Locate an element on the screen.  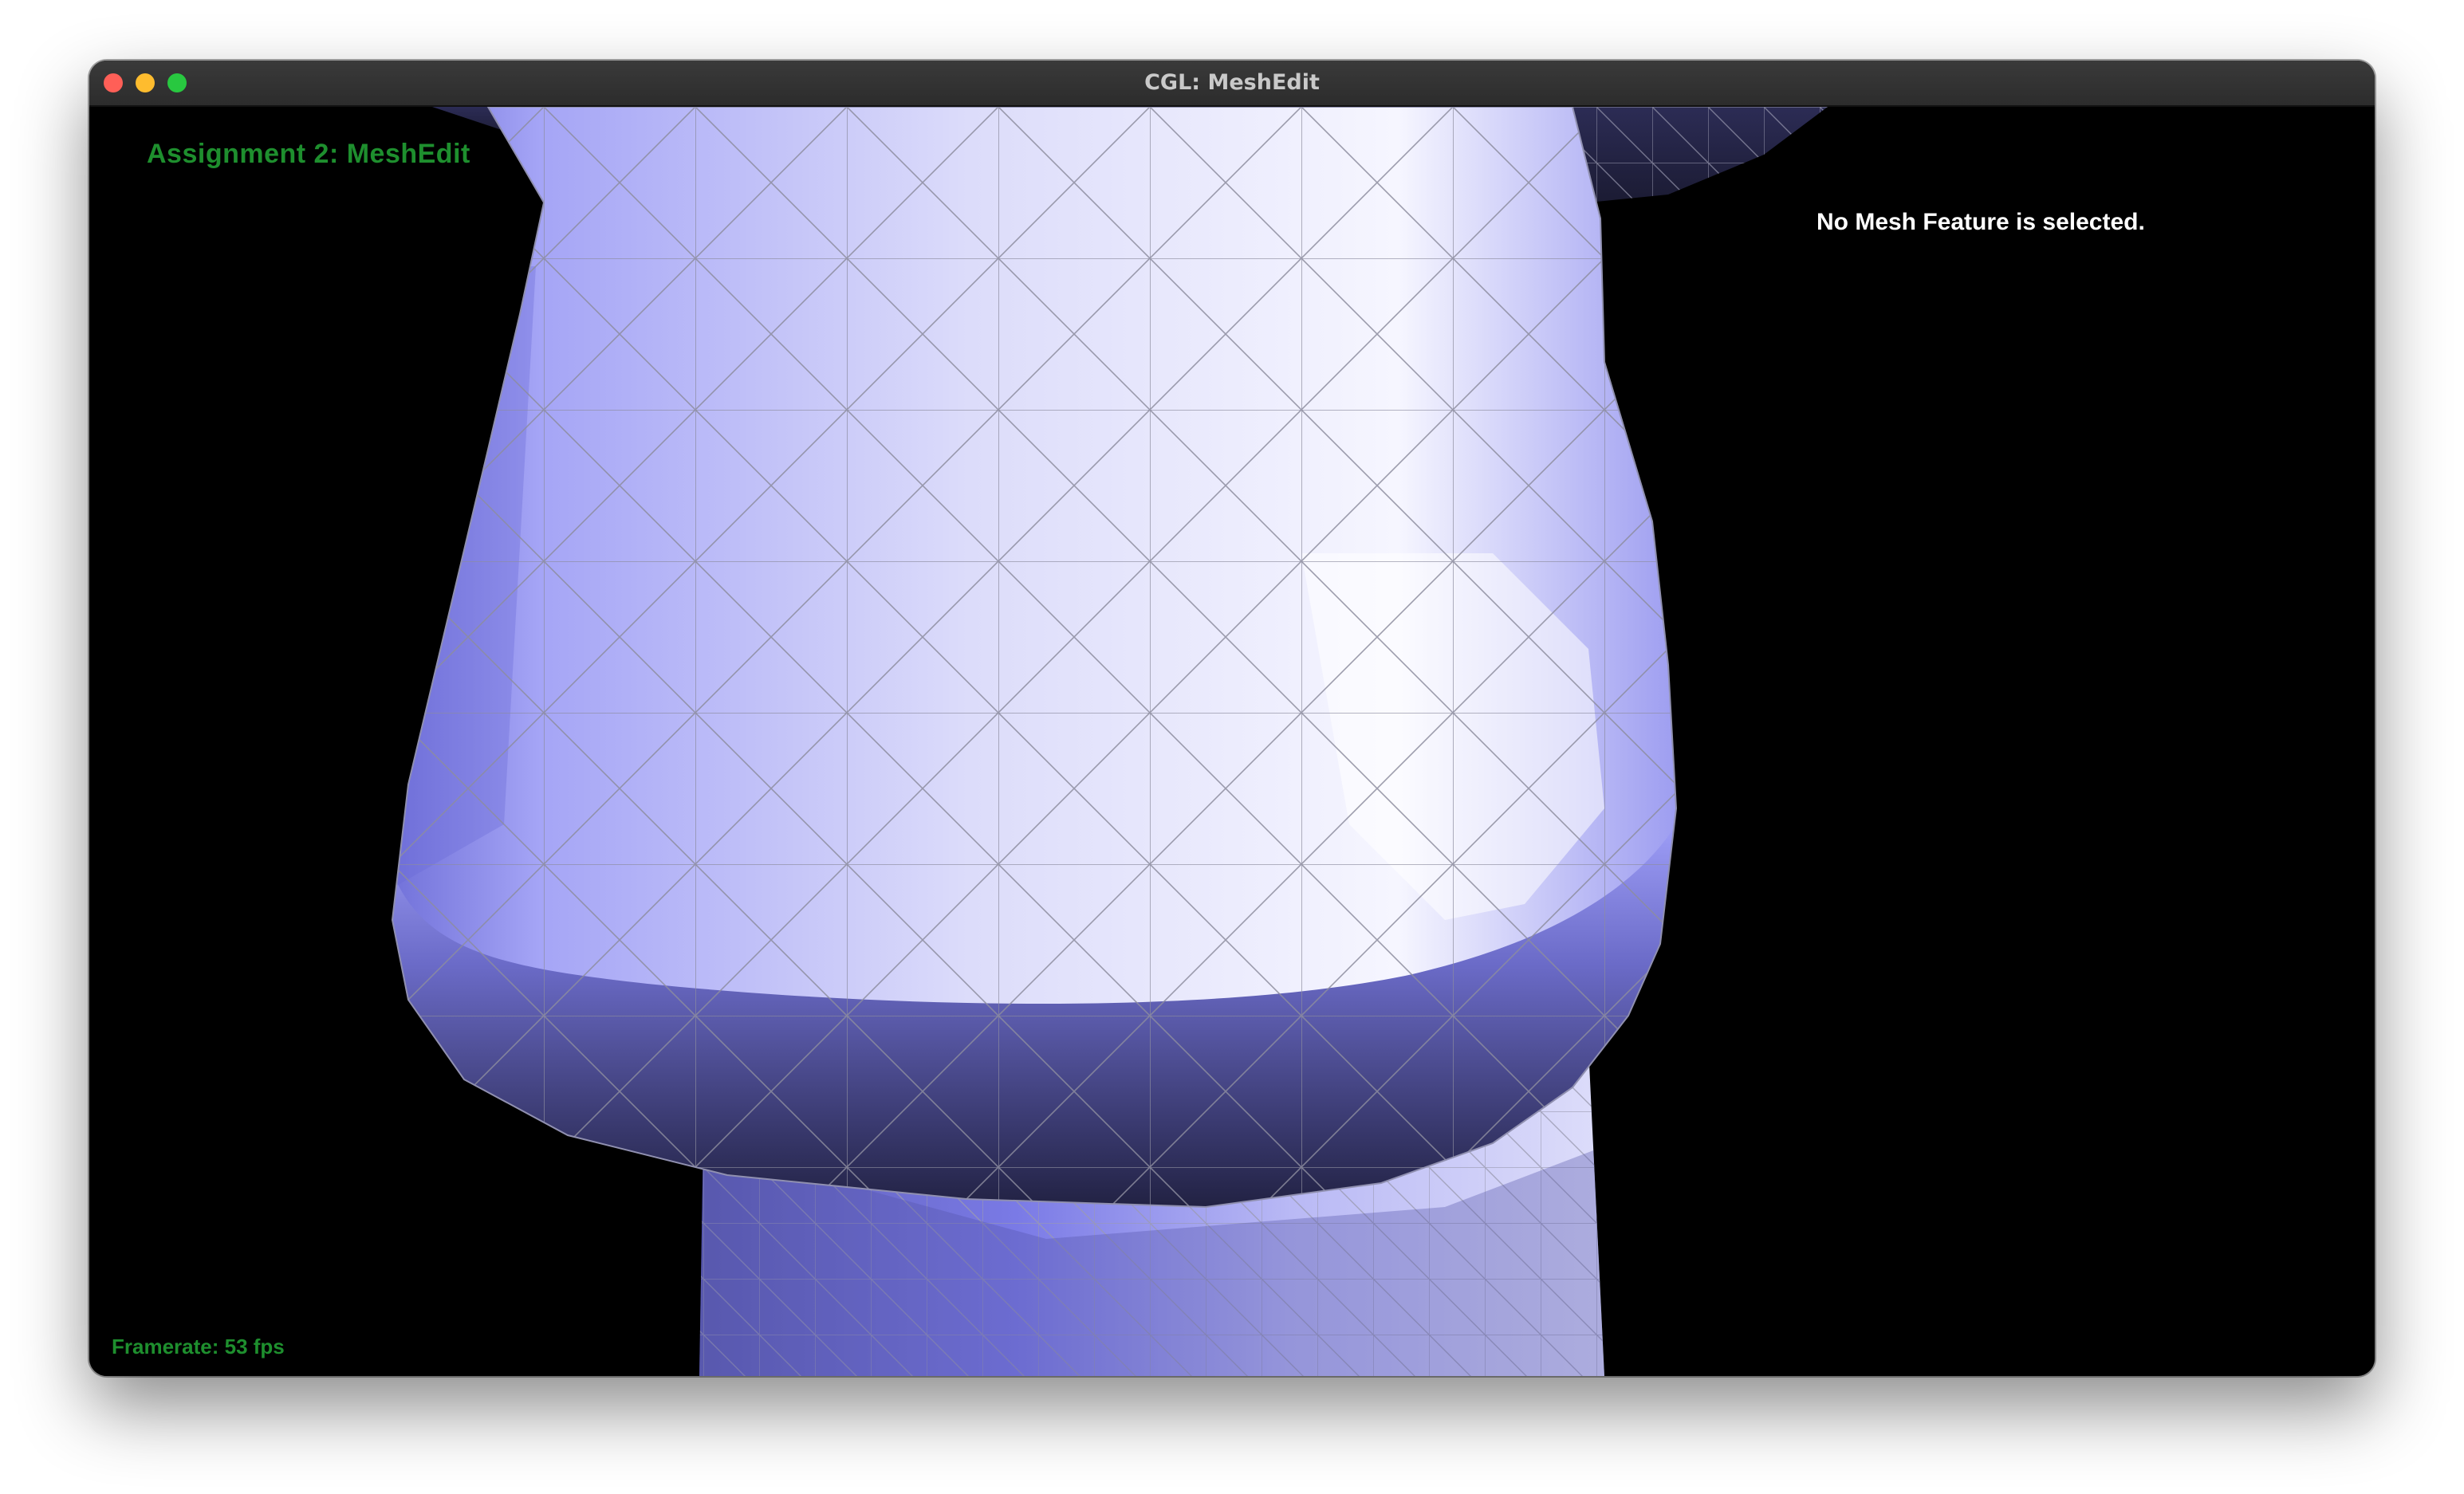
assignment-title: Assignment 2: MeshEdit is located at coordinates (308, 154).